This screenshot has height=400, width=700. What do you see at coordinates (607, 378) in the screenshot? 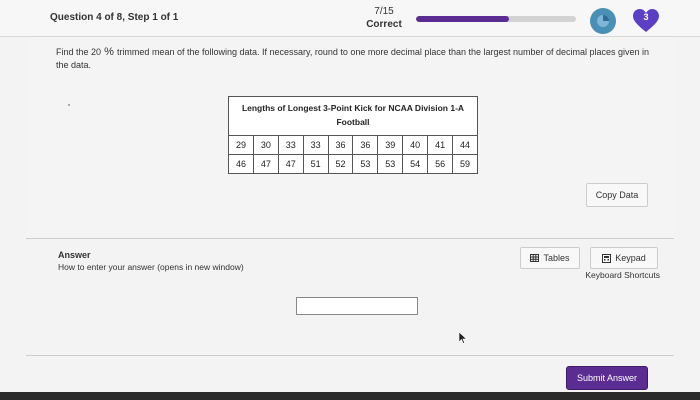
I see `submit-answer-button: Submit Answer` at bounding box center [607, 378].